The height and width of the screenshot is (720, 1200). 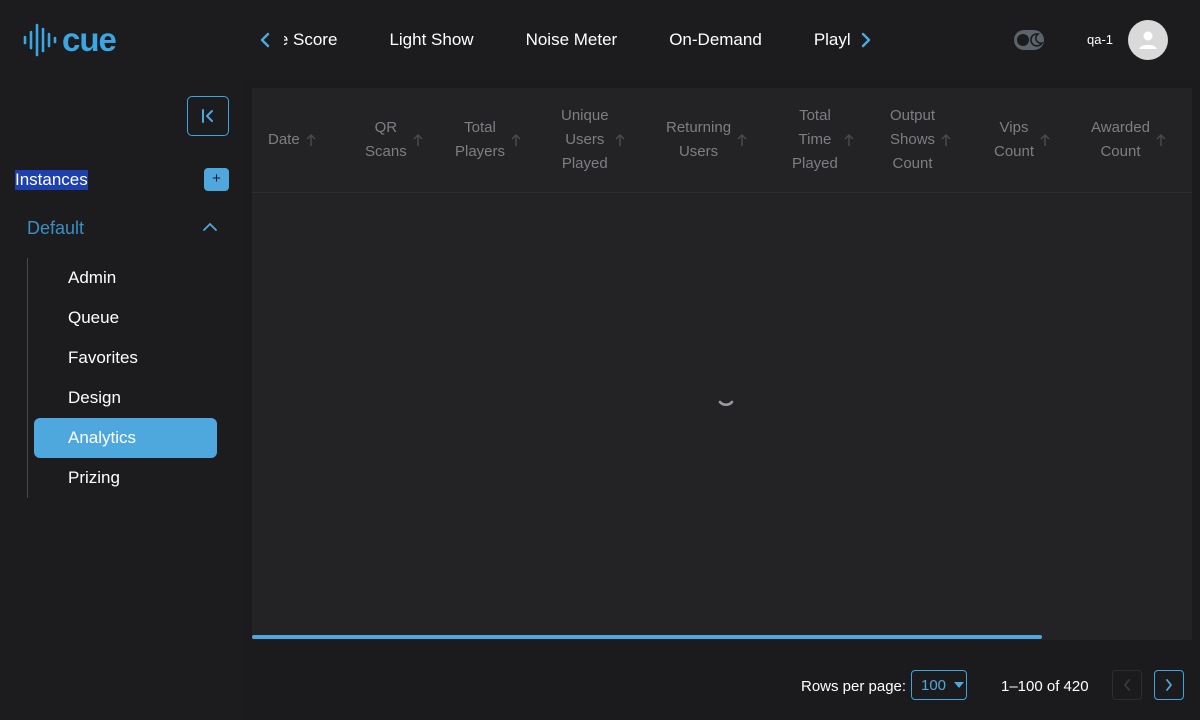 I want to click on rows-per-page-select: 100, so click(x=939, y=685).